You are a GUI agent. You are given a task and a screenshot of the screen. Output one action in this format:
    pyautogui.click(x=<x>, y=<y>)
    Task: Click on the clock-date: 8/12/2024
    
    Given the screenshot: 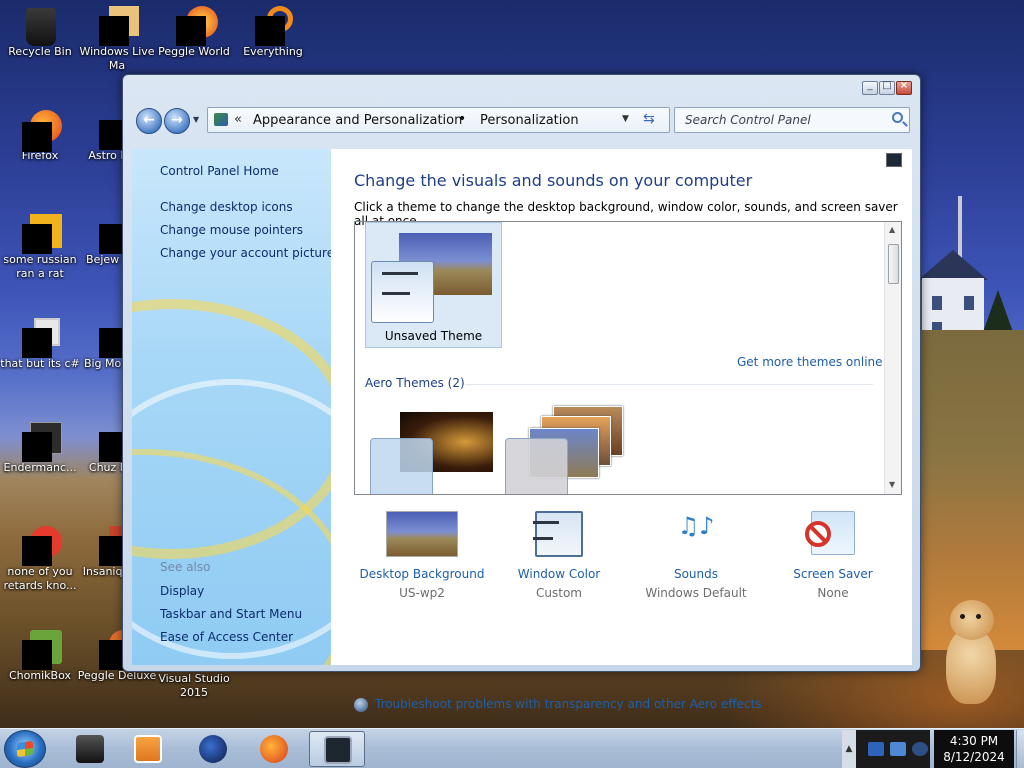 What is the action you would take?
    pyautogui.click(x=974, y=757)
    